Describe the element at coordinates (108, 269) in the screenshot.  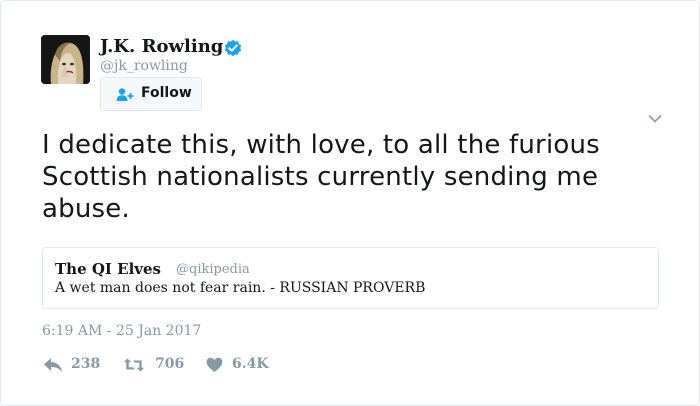
I see `quoted-author-name: The QI Elves` at that location.